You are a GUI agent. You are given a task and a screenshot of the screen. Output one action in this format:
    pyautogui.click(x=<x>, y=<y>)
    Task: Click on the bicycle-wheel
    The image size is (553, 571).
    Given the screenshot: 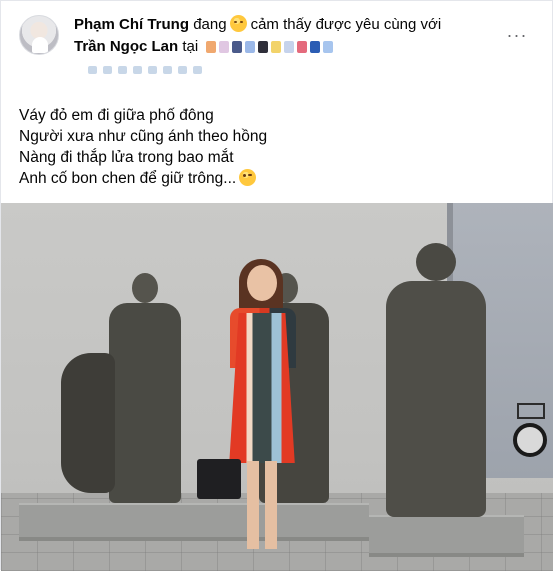 What is the action you would take?
    pyautogui.click(x=530, y=440)
    